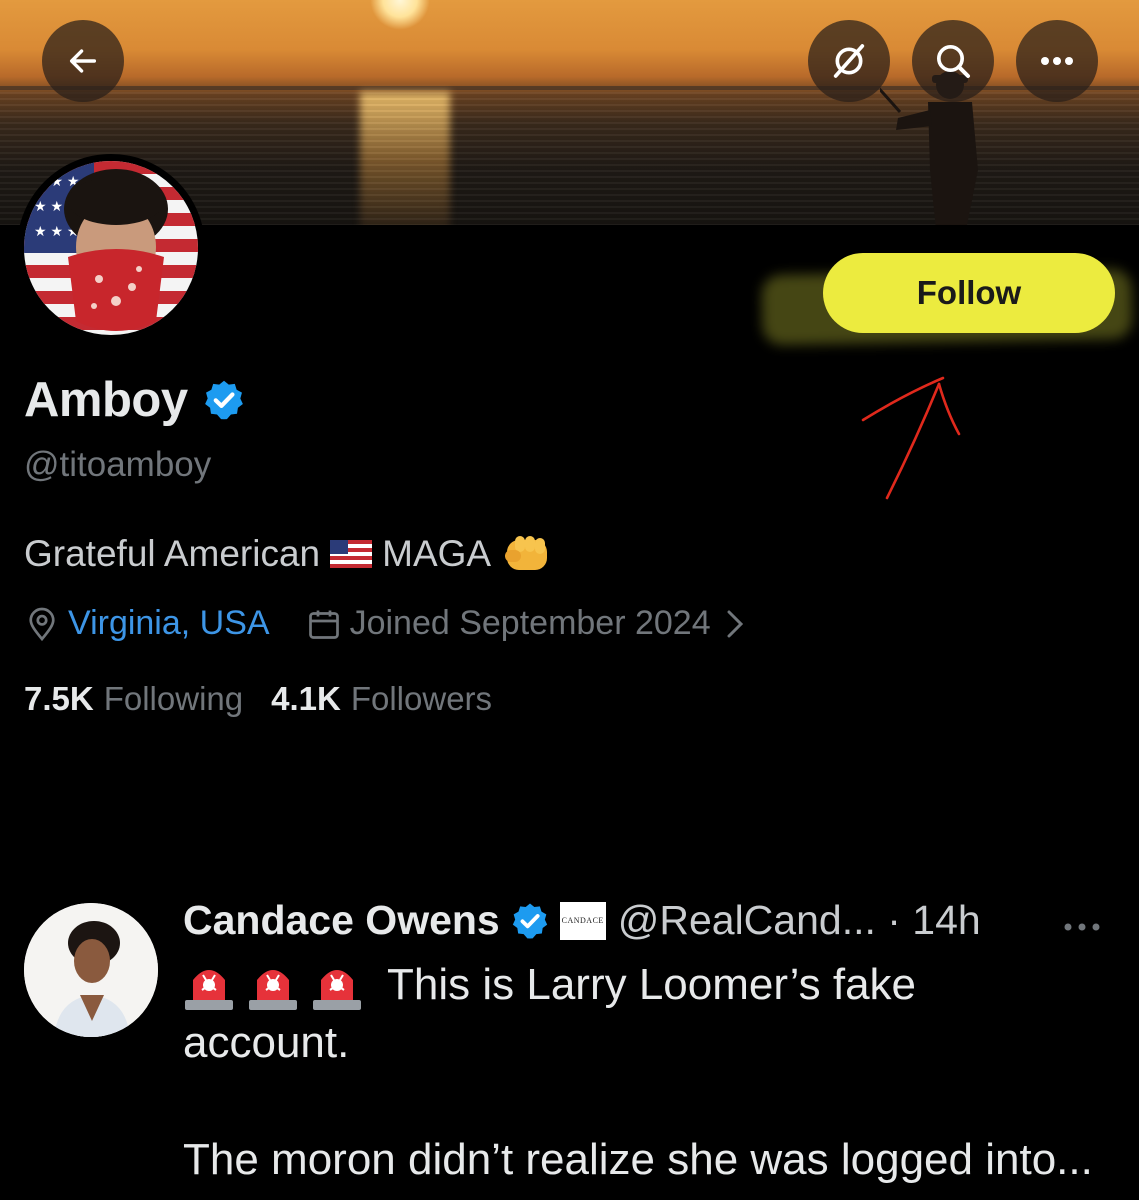 Image resolution: width=1139 pixels, height=1200 pixels. What do you see at coordinates (799, 920) in the screenshot?
I see `tweet-author-handle-time: @RealCand... · 14h` at bounding box center [799, 920].